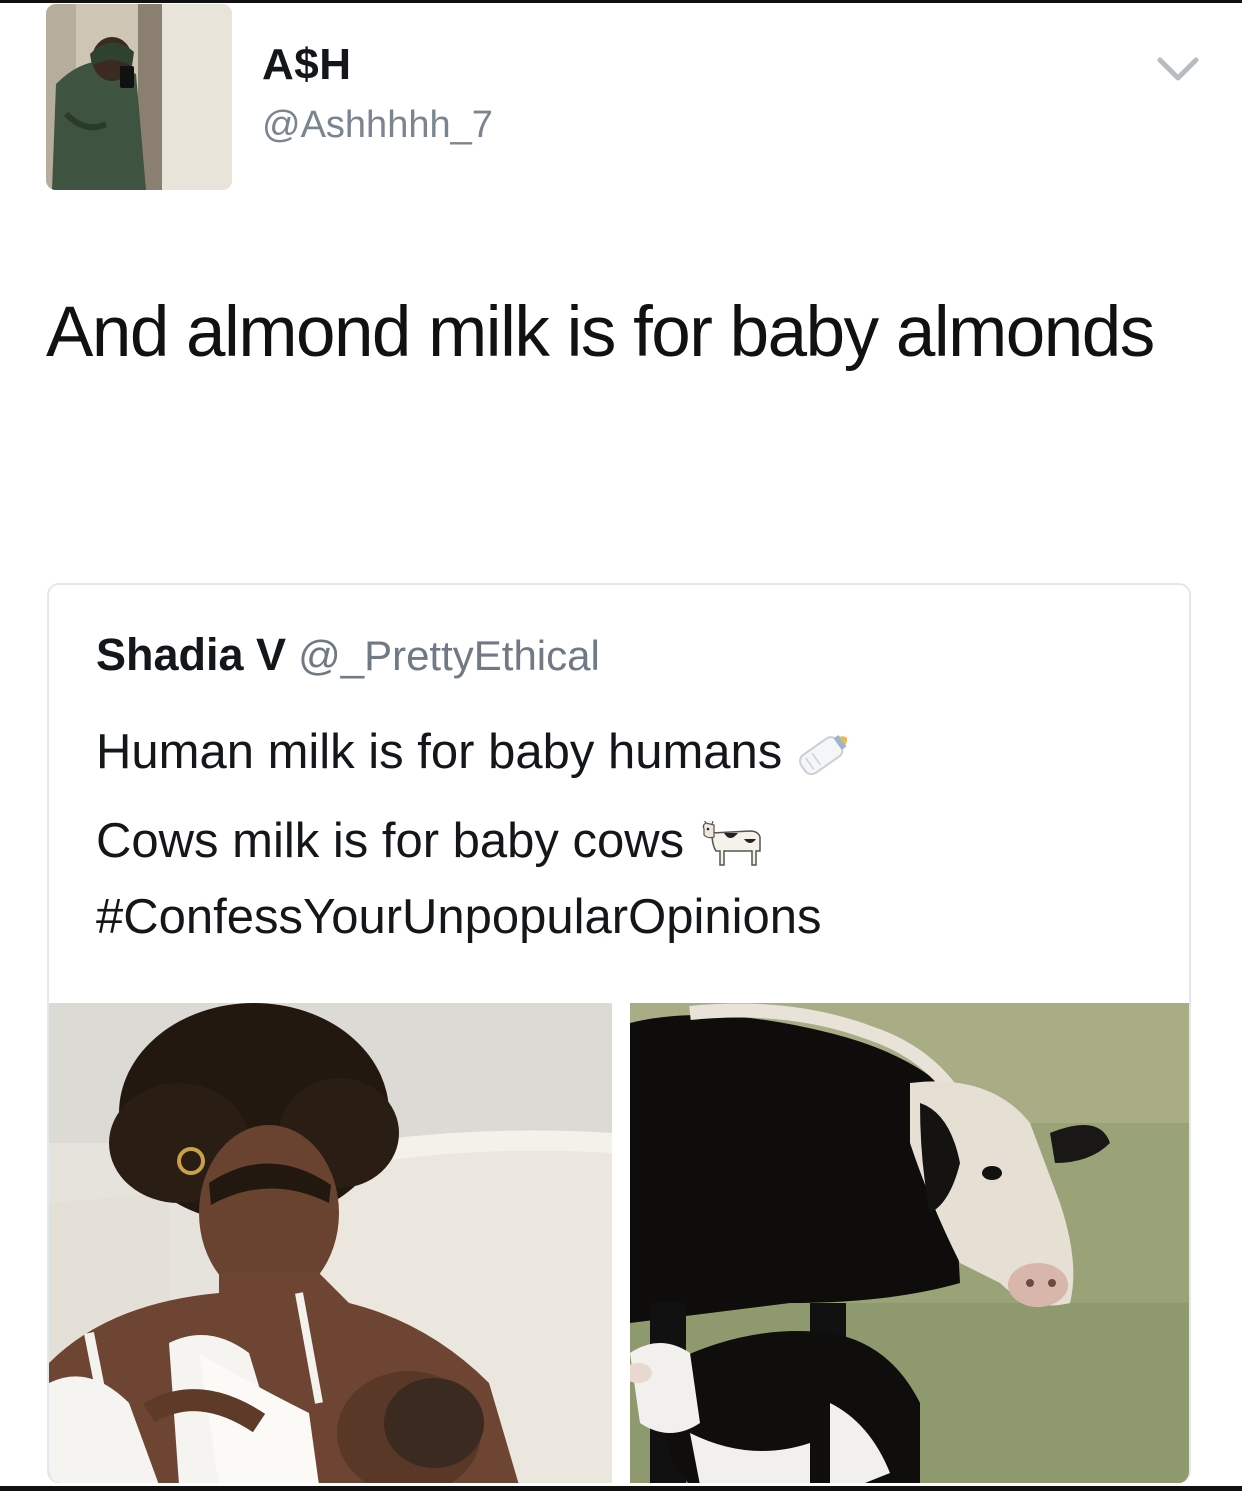  I want to click on author-display-name: A$H, so click(307, 65).